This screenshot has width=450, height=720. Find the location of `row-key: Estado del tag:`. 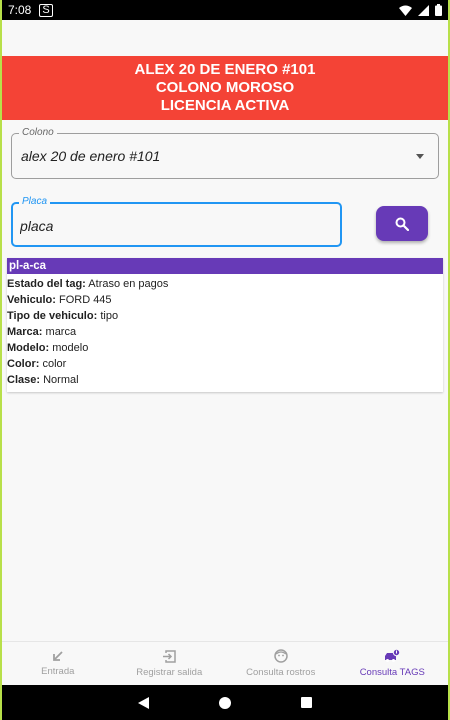

row-key: Estado del tag: is located at coordinates (46, 284).